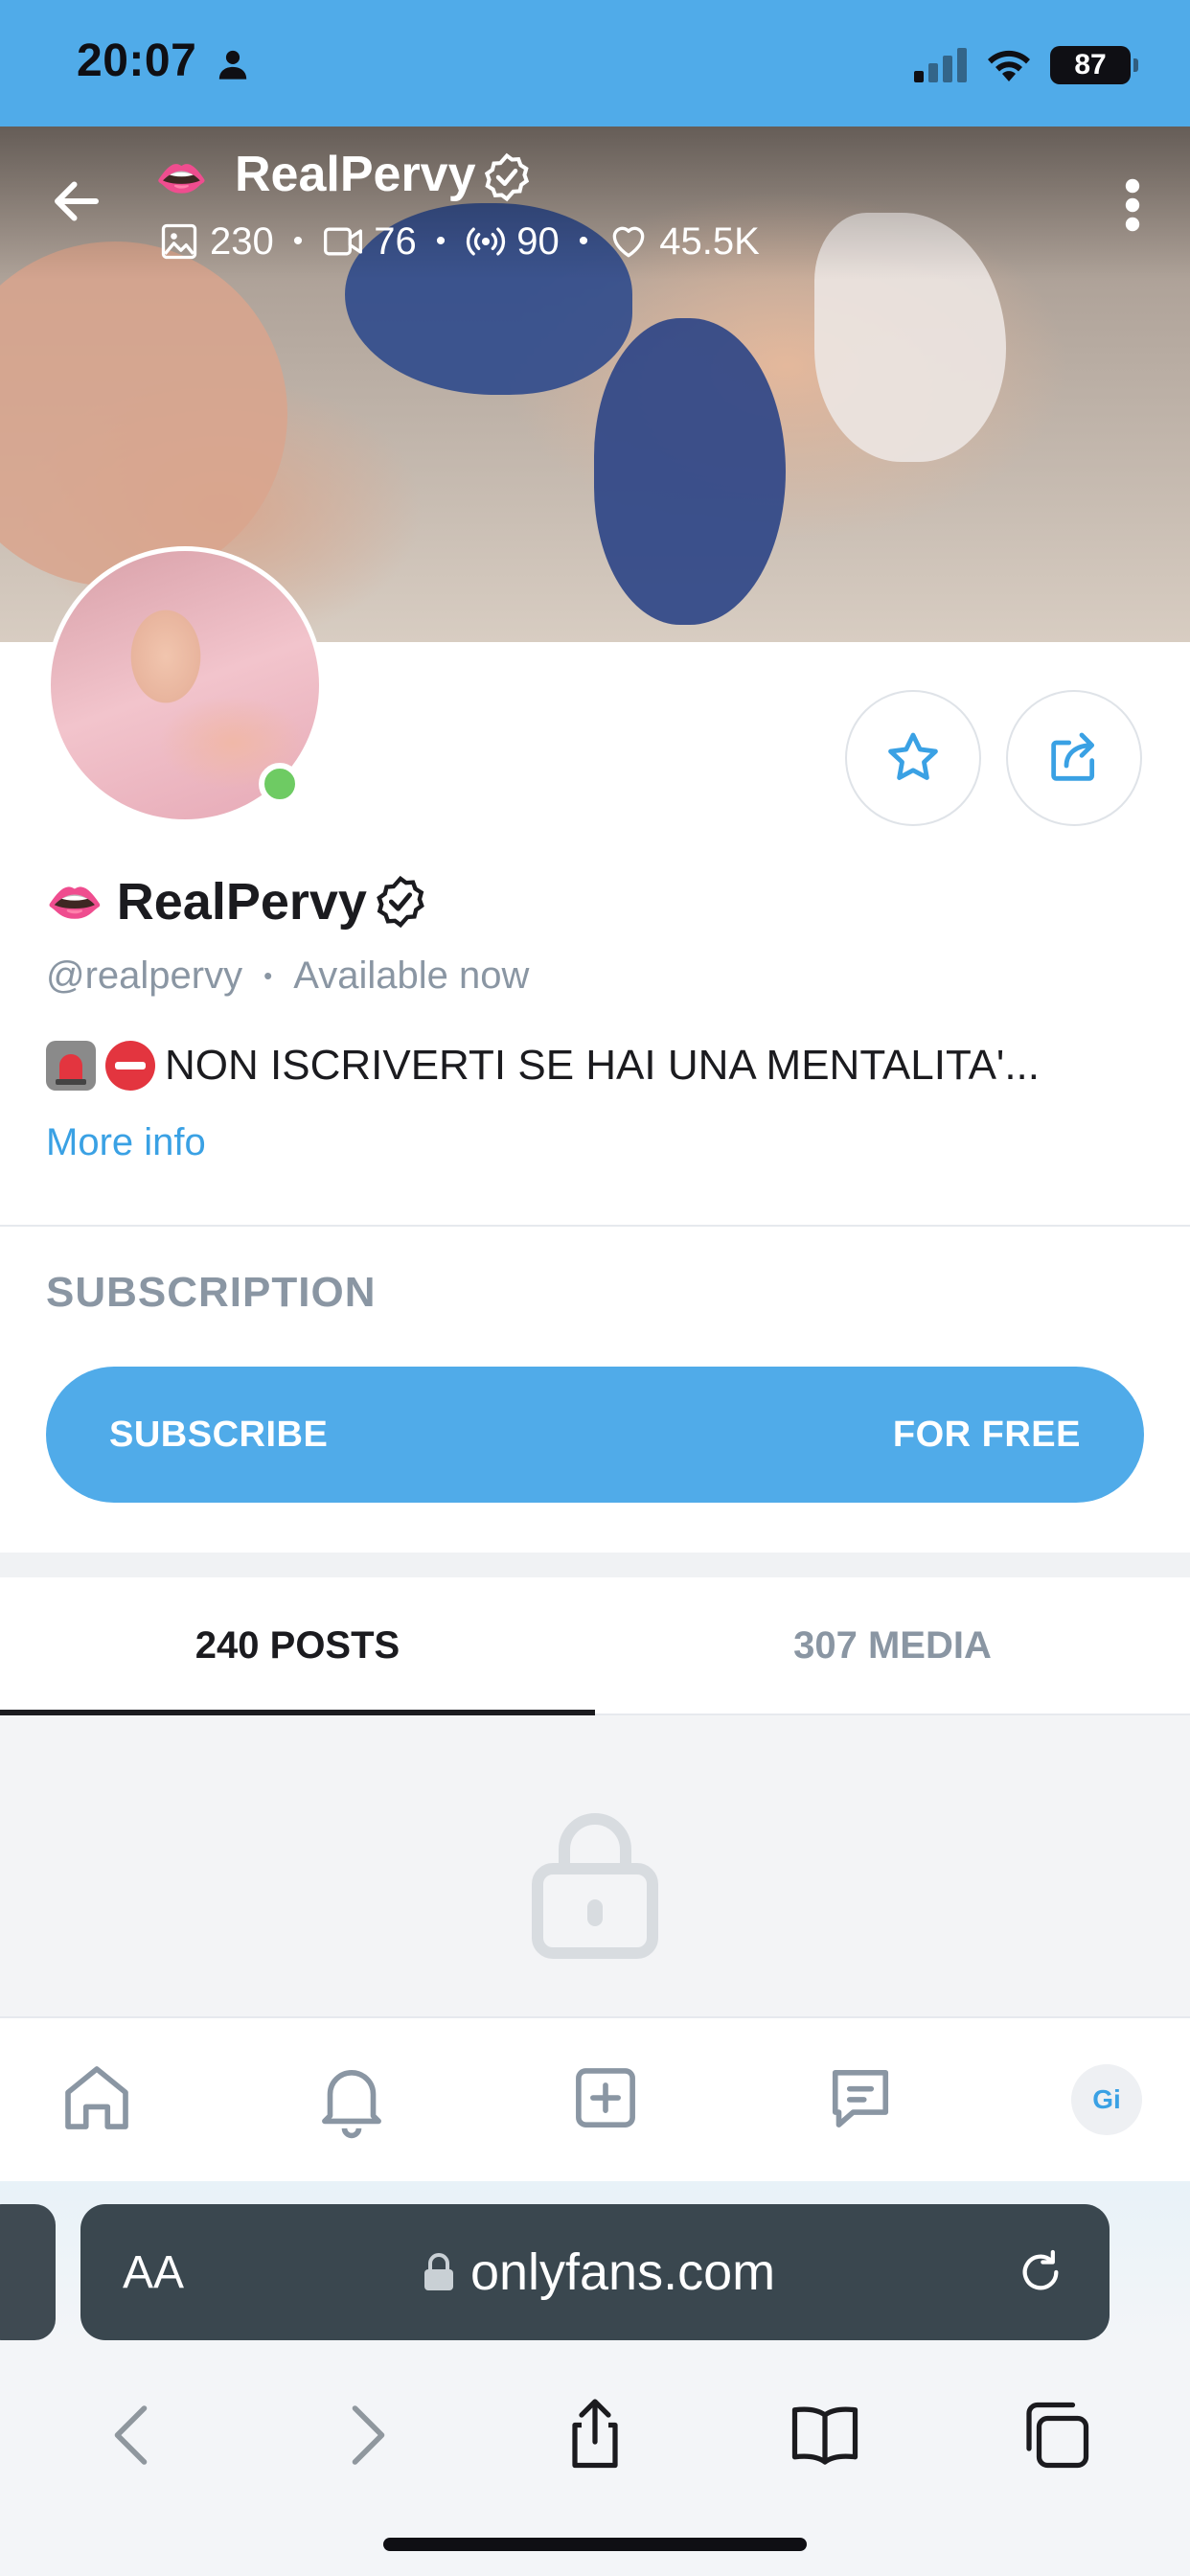  Describe the element at coordinates (179, 241) in the screenshot. I see `image-icon` at that location.